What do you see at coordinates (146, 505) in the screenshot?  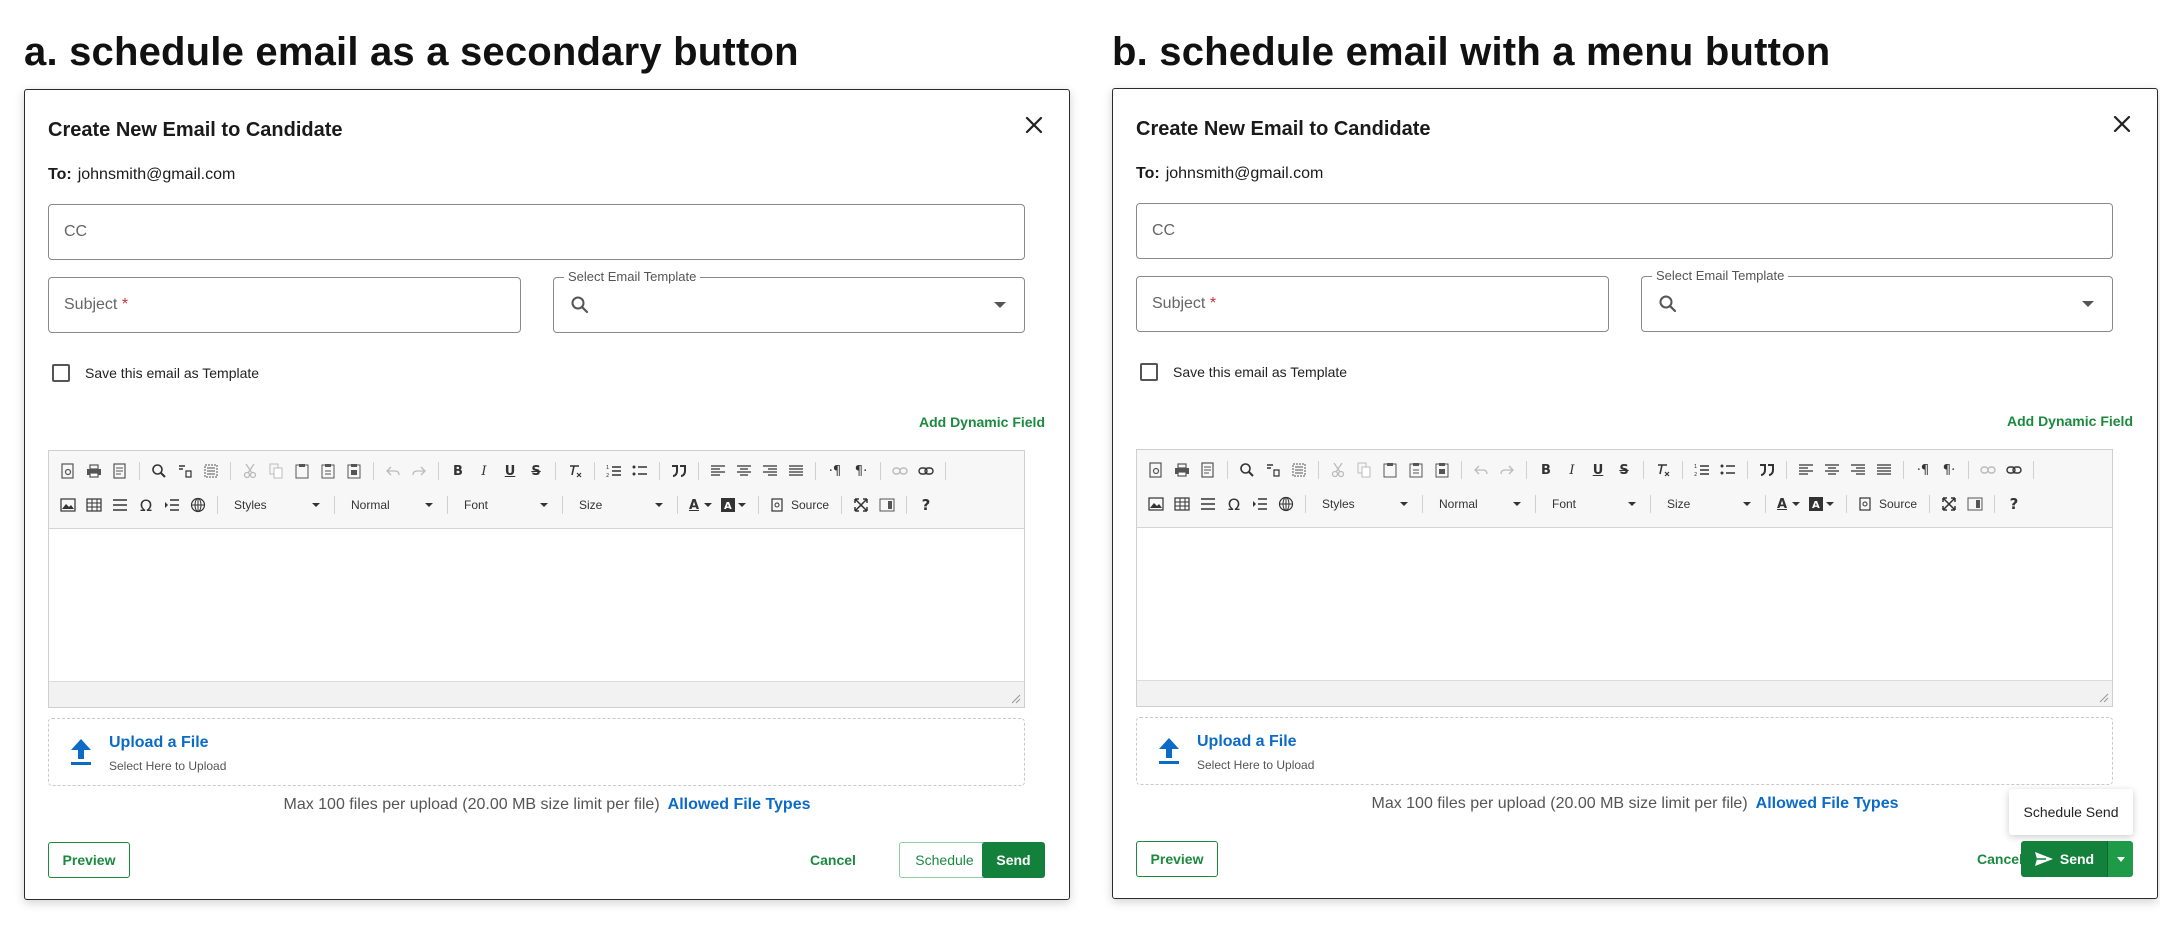 I see `special-char-icon: Ω` at bounding box center [146, 505].